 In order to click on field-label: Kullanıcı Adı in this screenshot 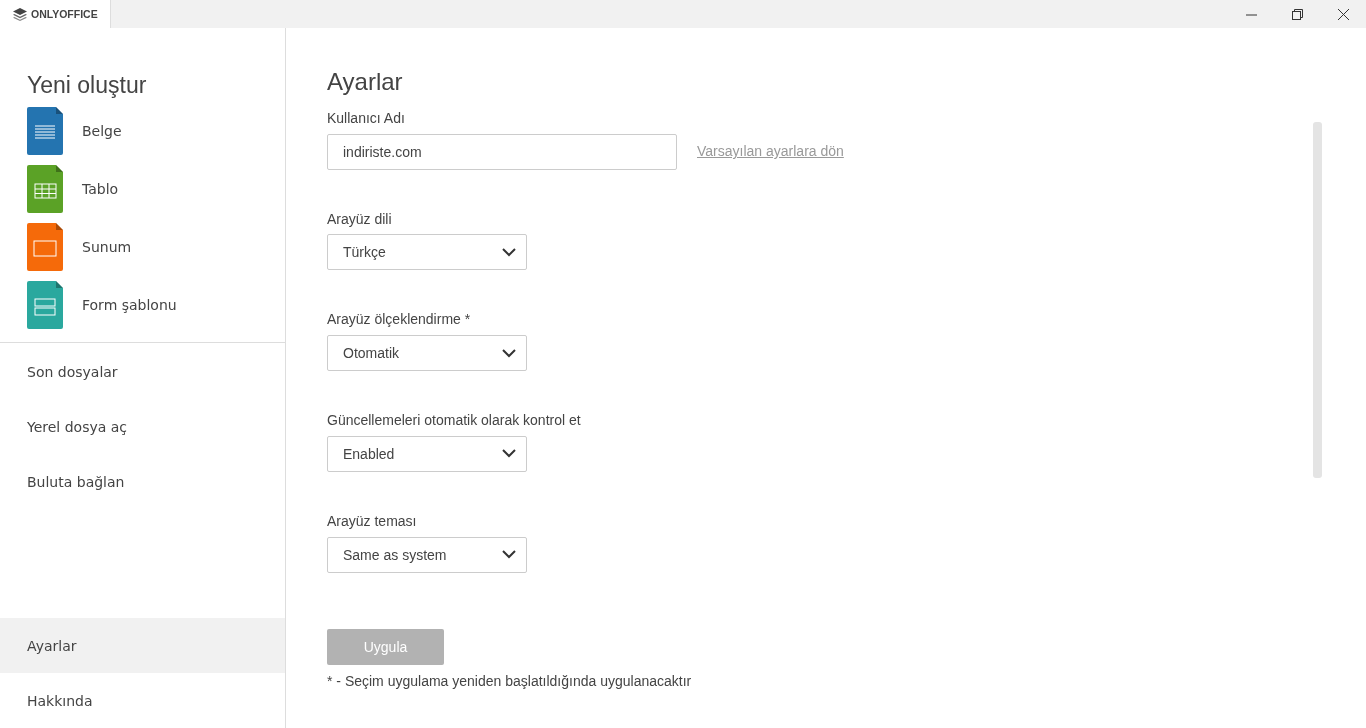, I will do `click(366, 118)`.